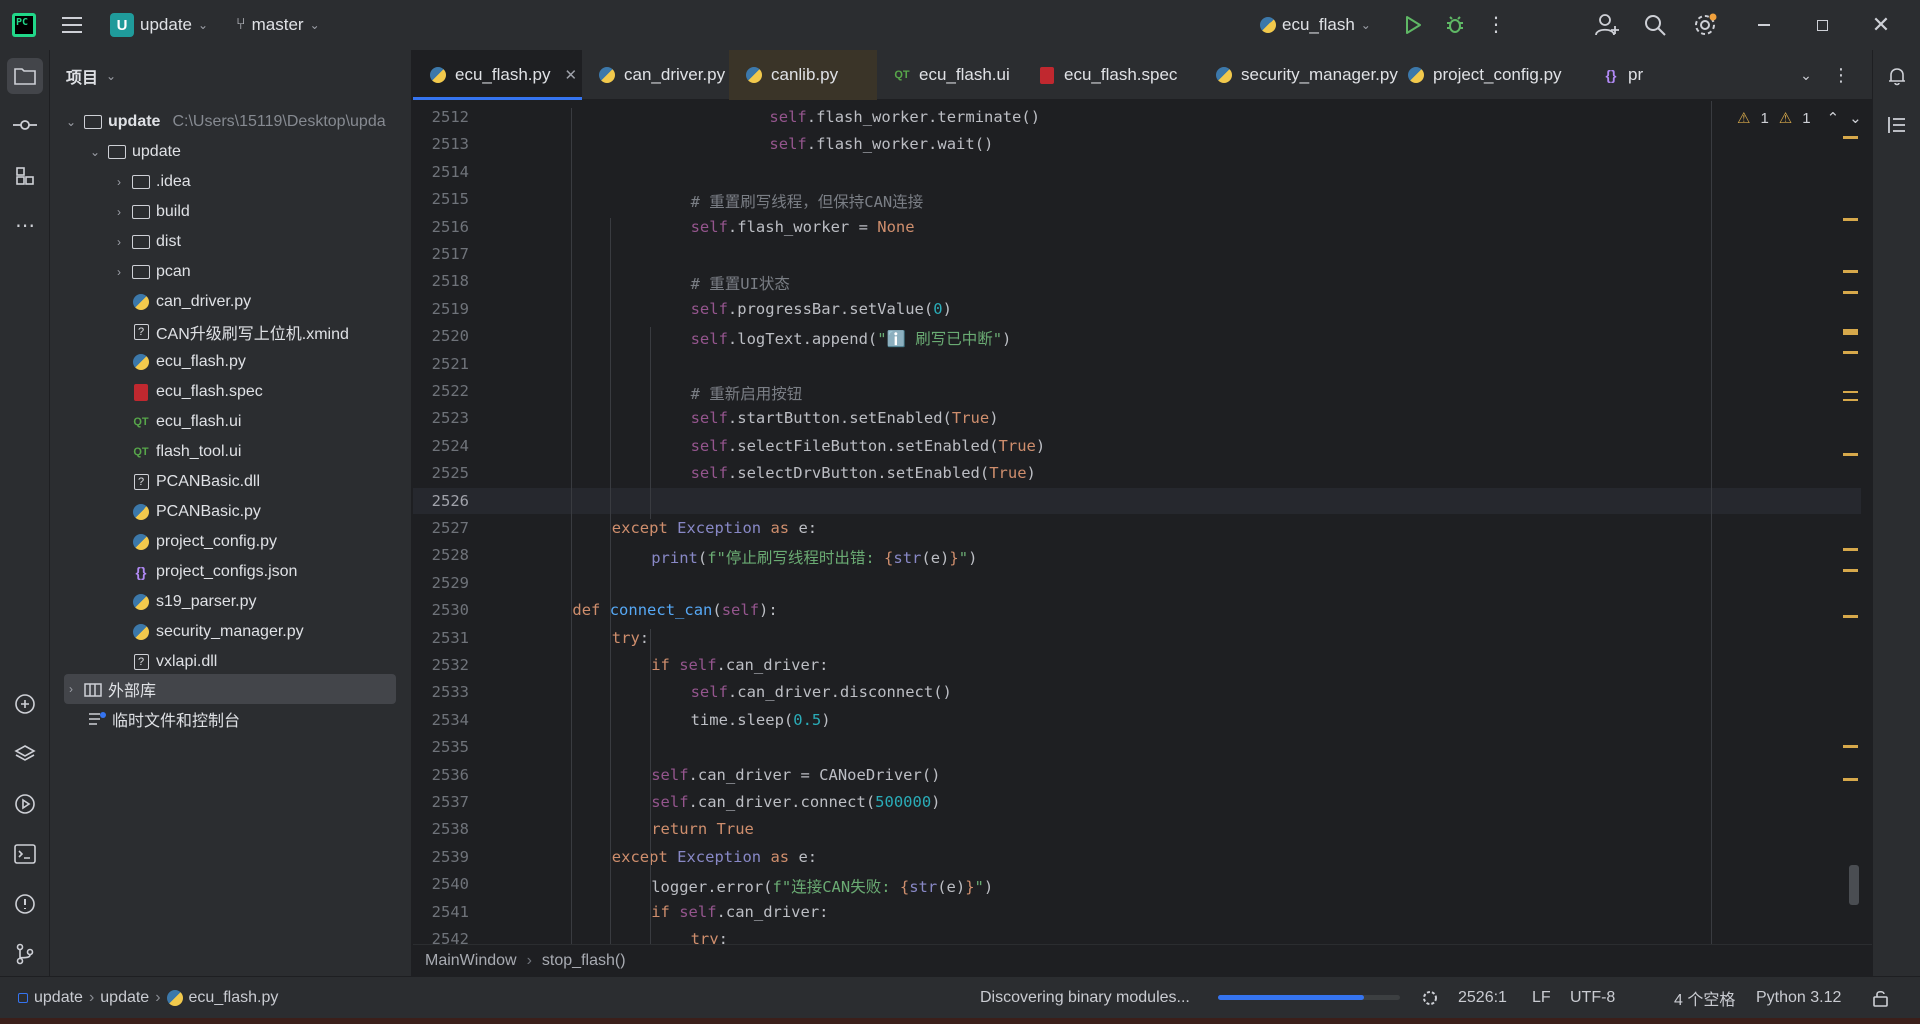 The width and height of the screenshot is (1920, 1024). What do you see at coordinates (25, 954) in the screenshot?
I see `git-icon` at bounding box center [25, 954].